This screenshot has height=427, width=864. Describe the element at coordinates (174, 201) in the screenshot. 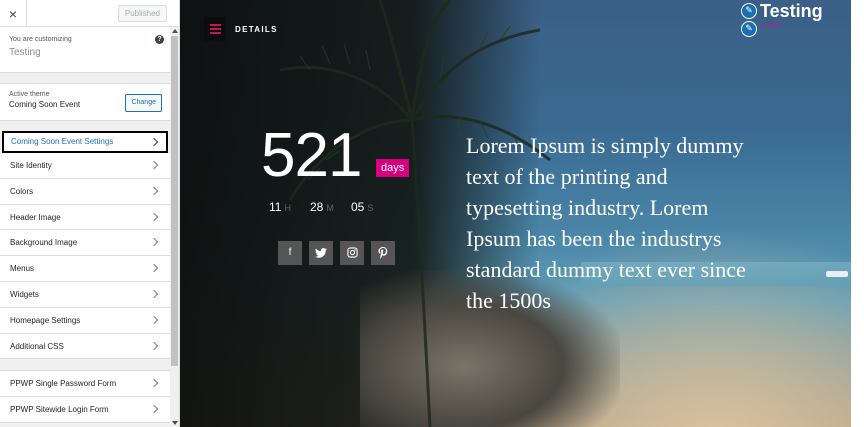

I see `scrollbar-thumb` at that location.